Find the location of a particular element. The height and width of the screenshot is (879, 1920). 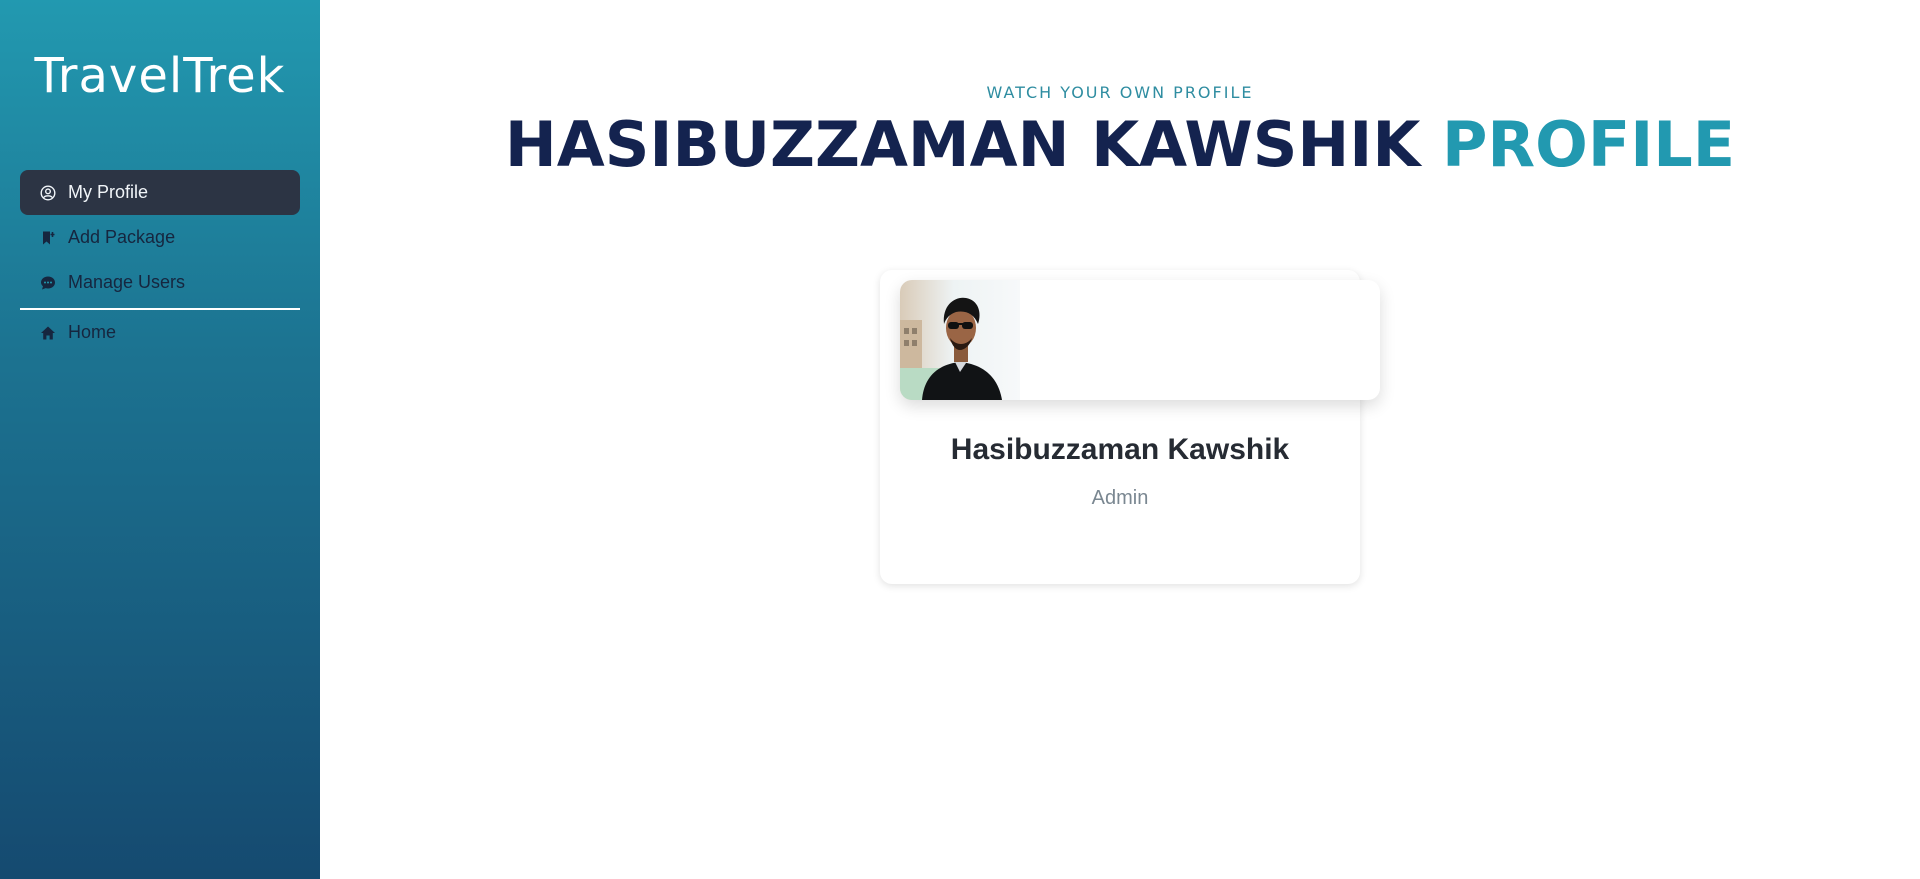

sidebar-item-label: Home is located at coordinates (92, 332).